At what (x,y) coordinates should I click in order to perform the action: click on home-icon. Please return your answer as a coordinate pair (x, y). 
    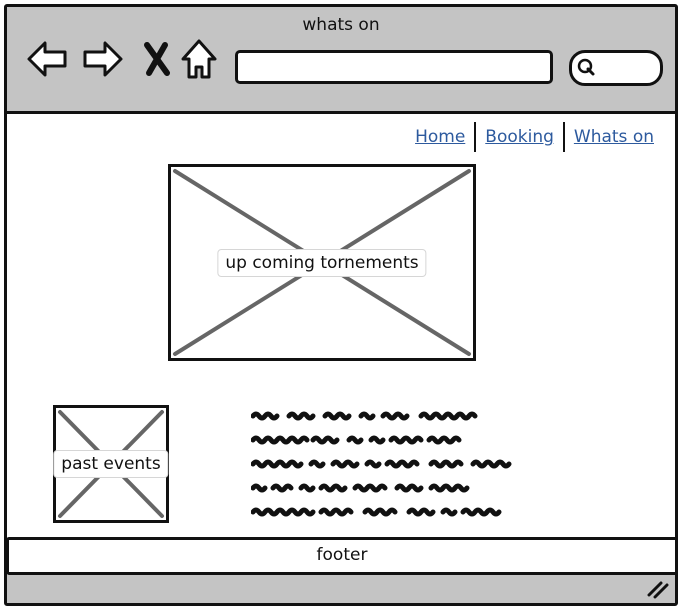
    Looking at the image, I should click on (199, 59).